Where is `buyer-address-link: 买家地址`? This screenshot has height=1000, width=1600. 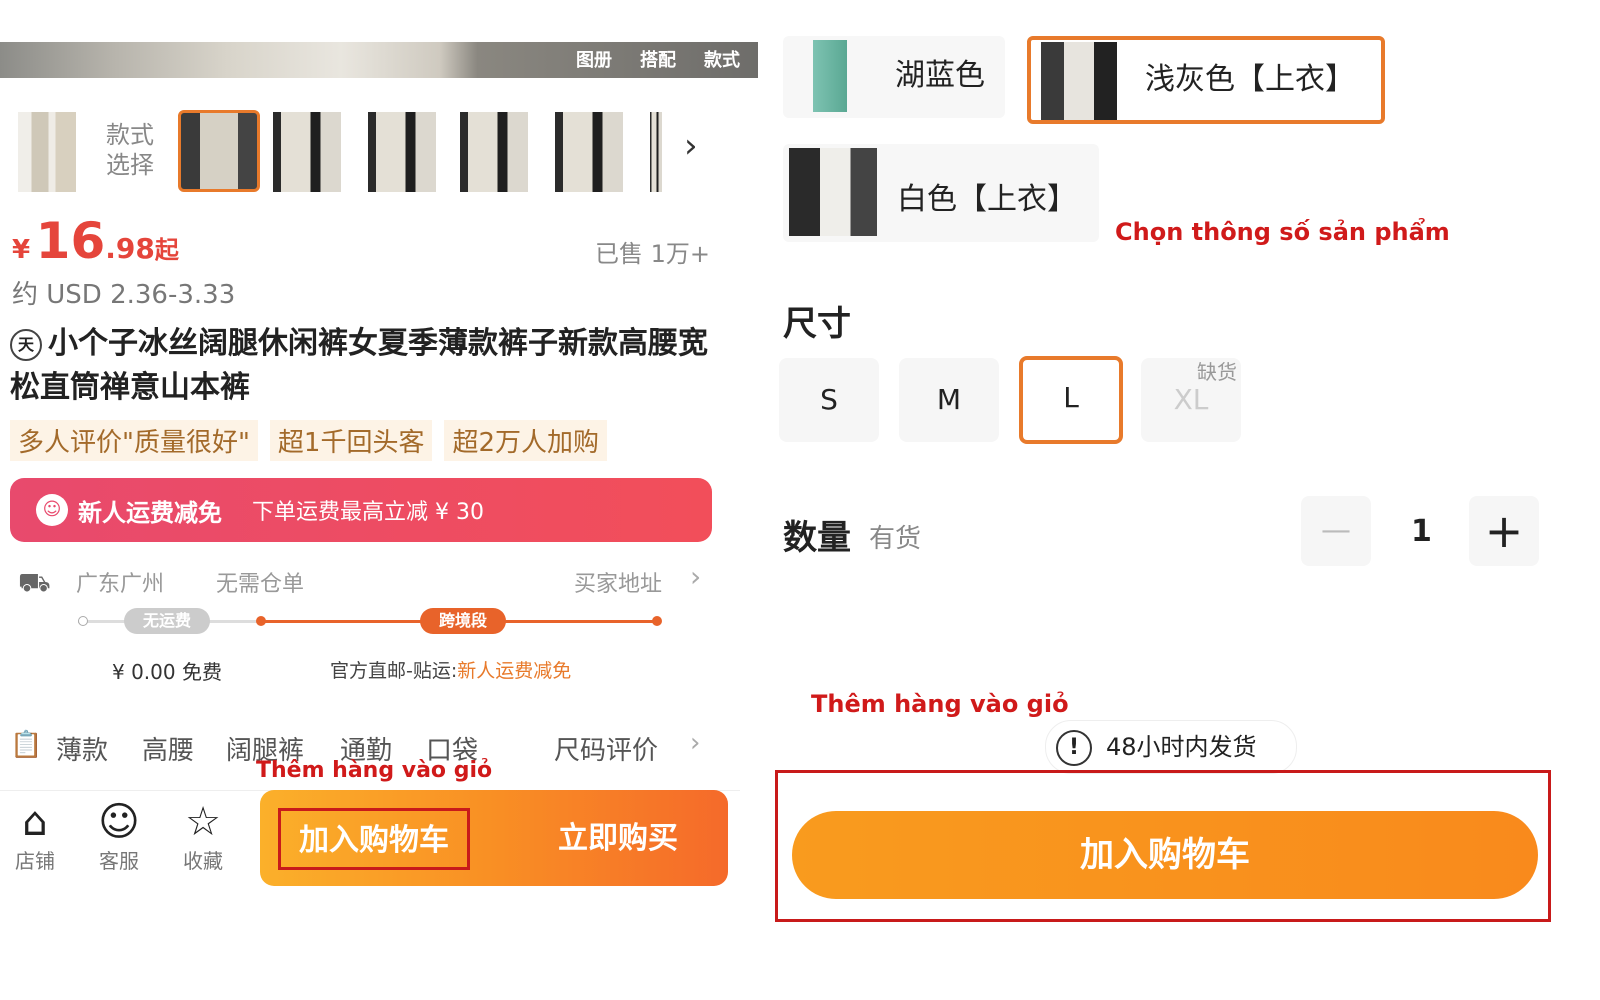
buyer-address-link: 买家地址 is located at coordinates (618, 582).